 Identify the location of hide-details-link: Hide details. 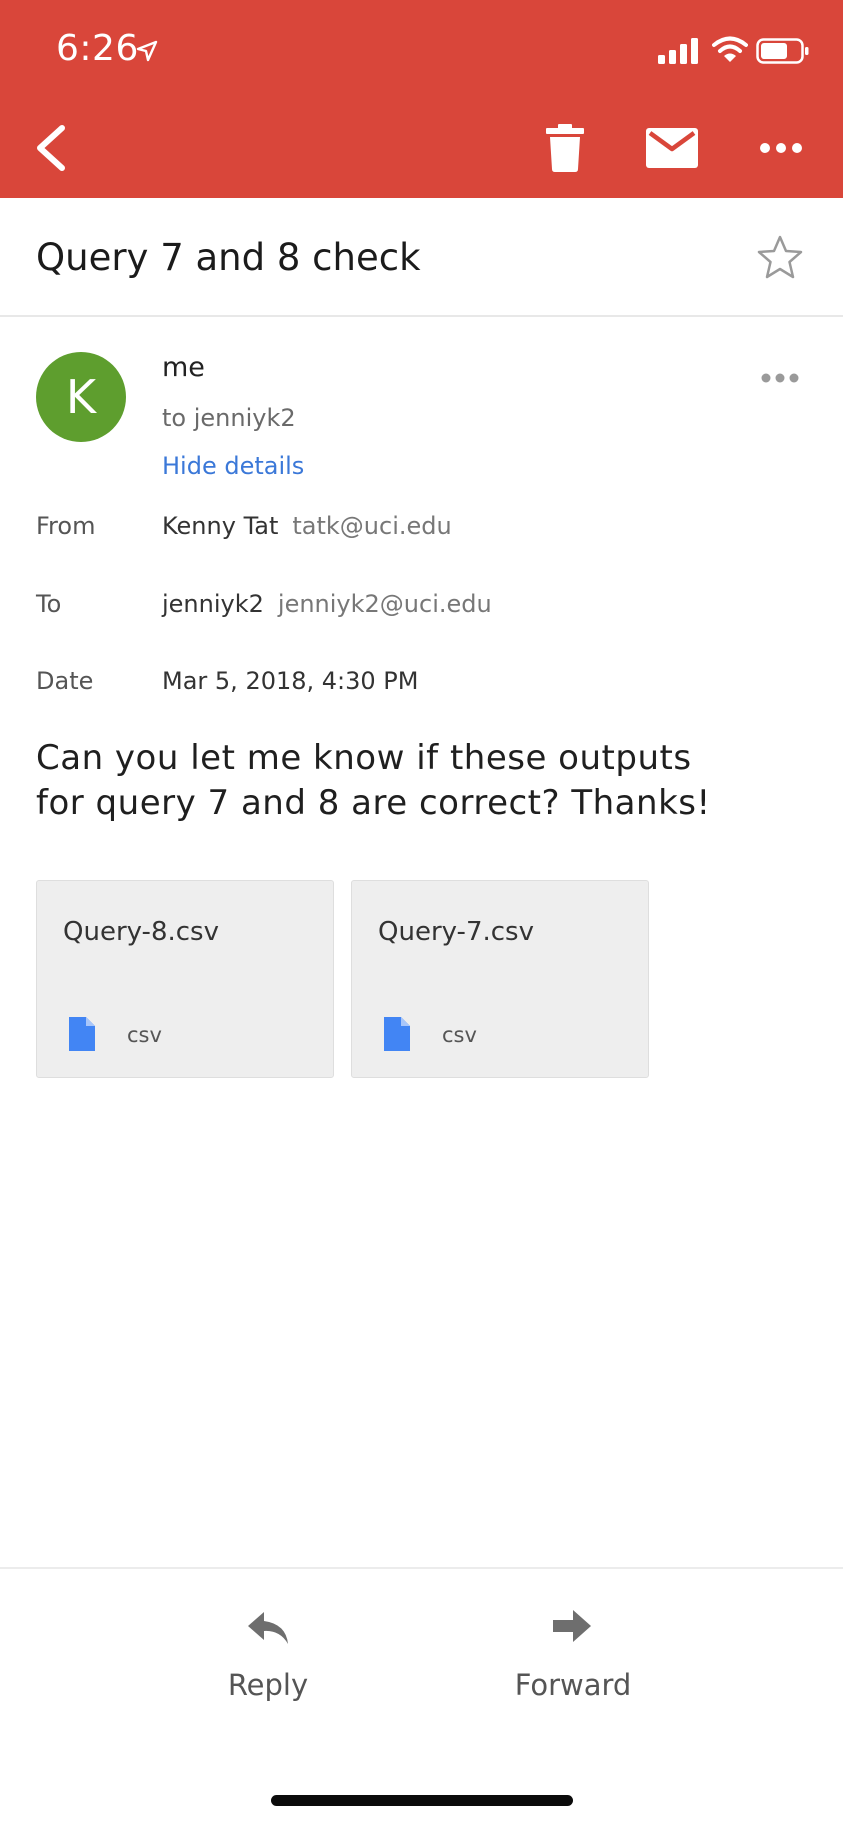
(233, 466).